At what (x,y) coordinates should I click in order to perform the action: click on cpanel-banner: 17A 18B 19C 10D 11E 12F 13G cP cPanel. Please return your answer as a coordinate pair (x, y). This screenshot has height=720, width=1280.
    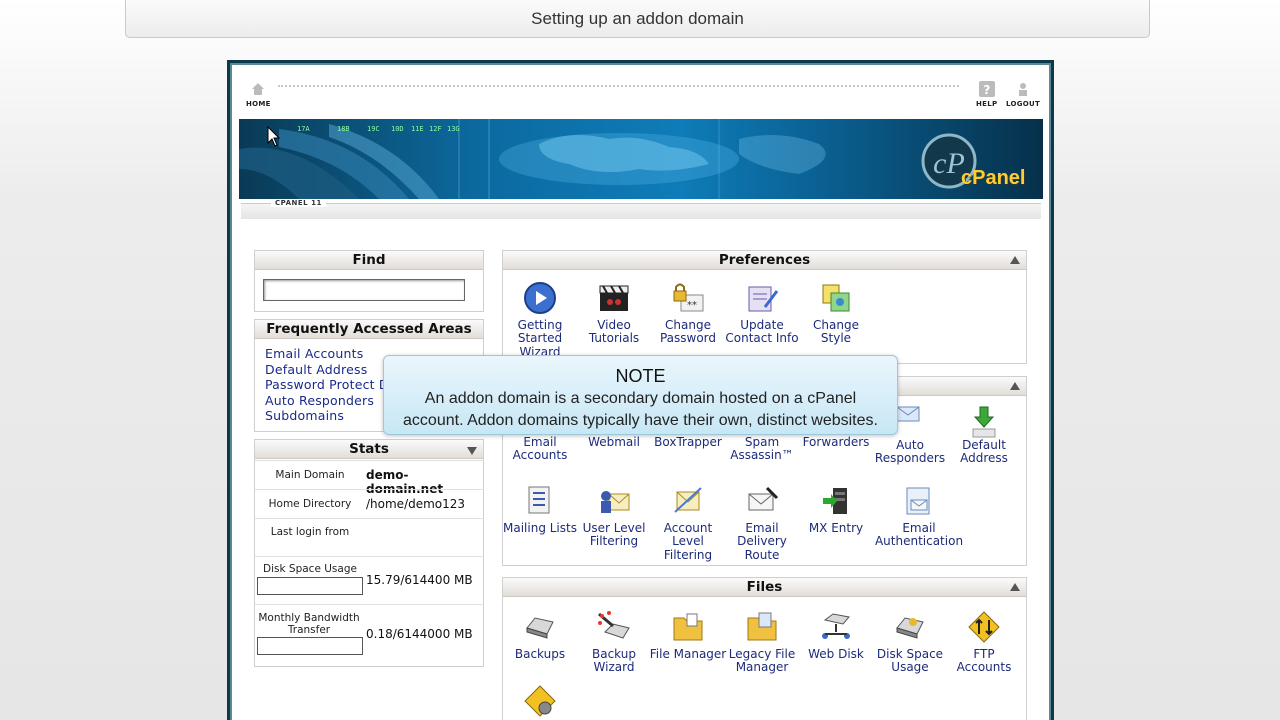
    Looking at the image, I should click on (641, 159).